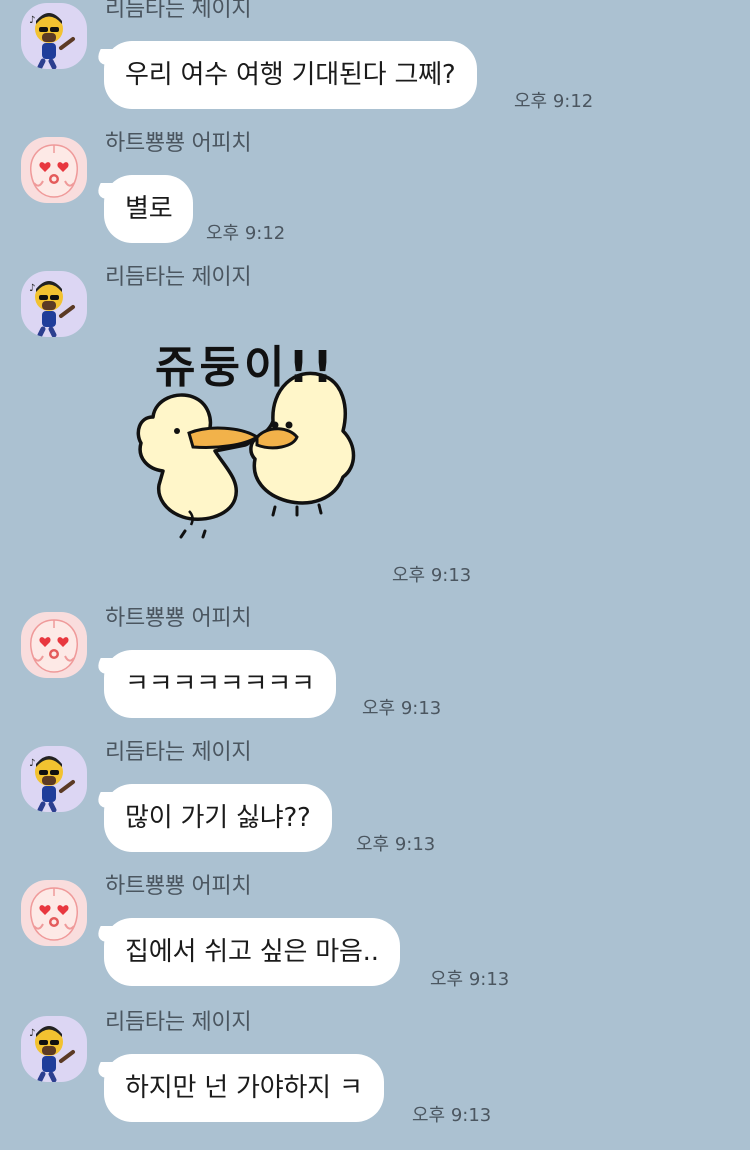  Describe the element at coordinates (218, 818) in the screenshot. I see `message-bubble: 많이 가기 싫냐??` at that location.